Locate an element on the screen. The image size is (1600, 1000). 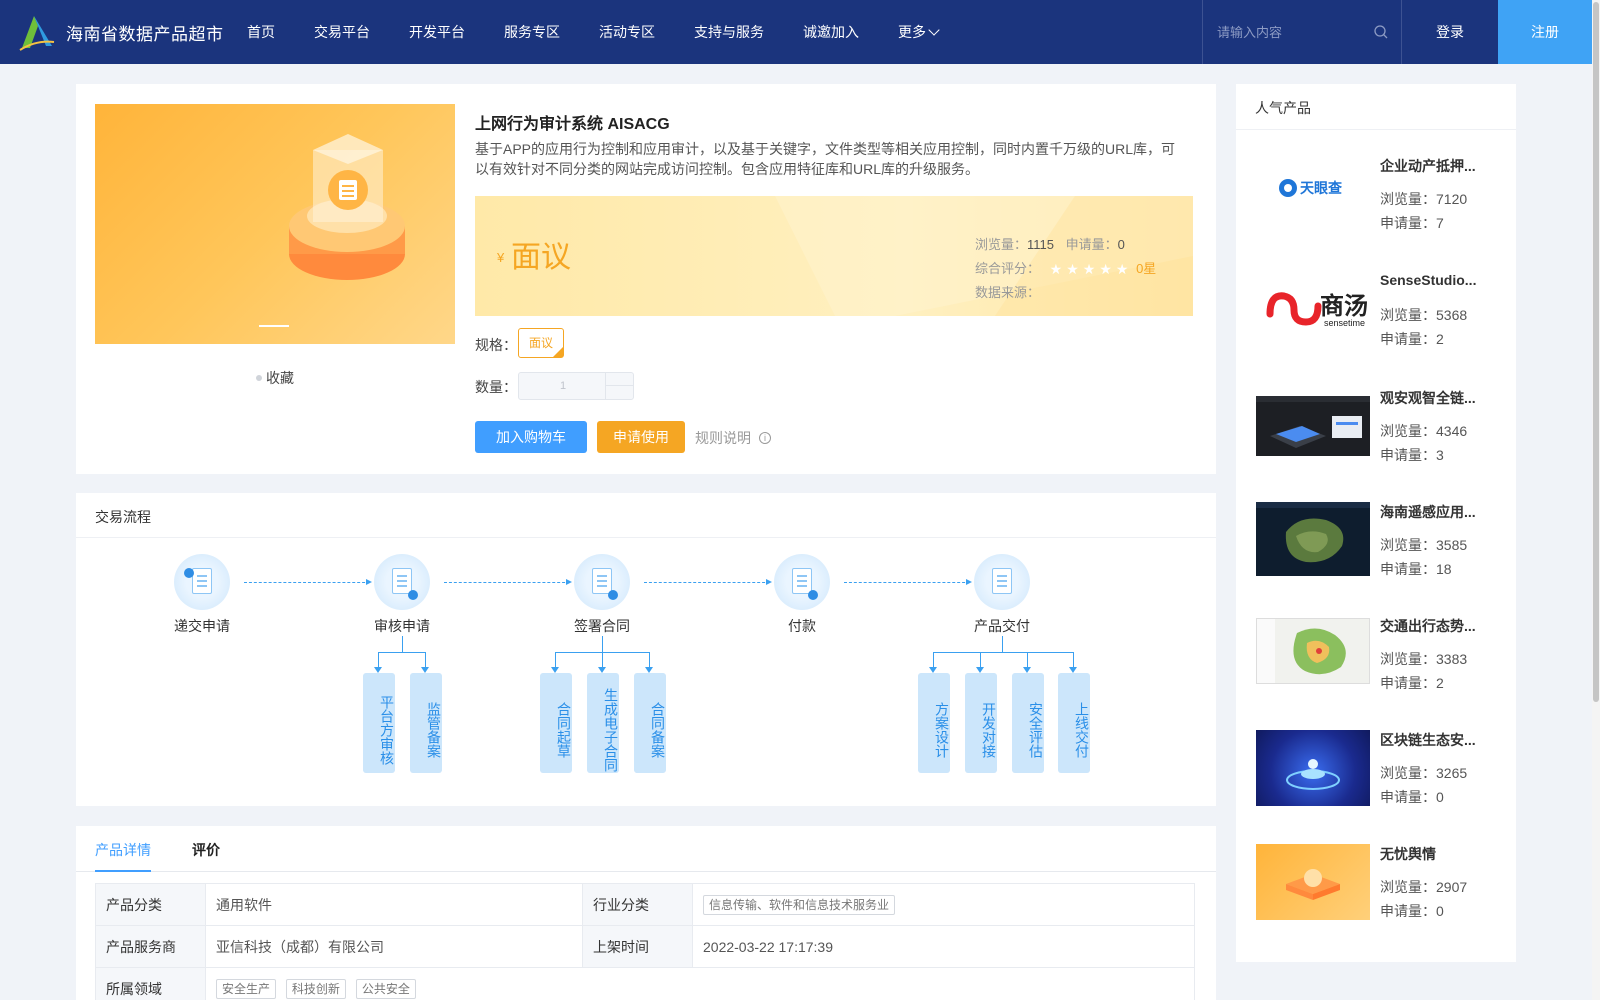
nav-more: 更多 is located at coordinates (919, 32).